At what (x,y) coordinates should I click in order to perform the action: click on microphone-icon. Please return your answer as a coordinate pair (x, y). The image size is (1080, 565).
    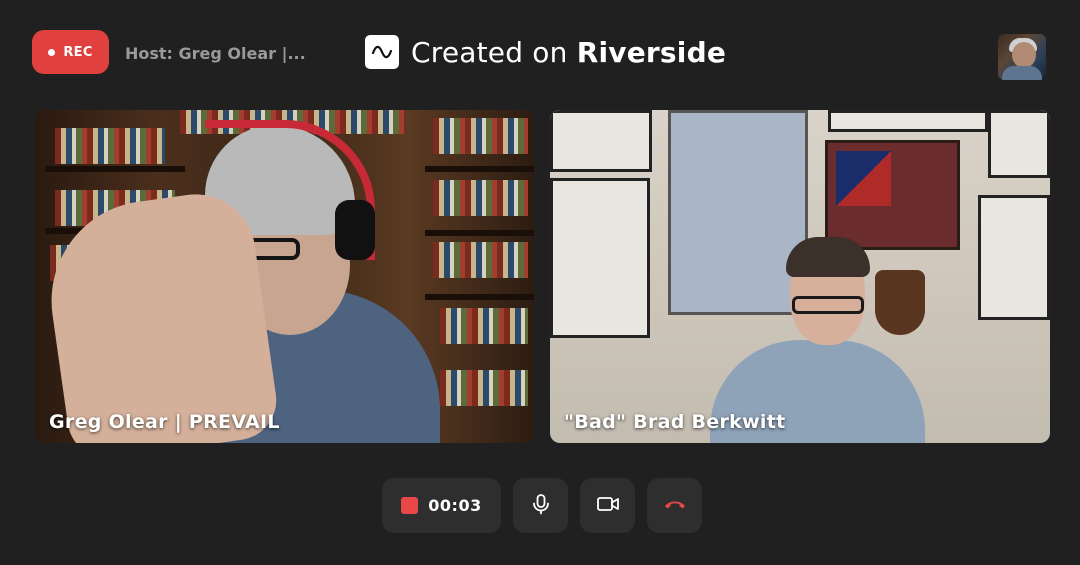
    Looking at the image, I should click on (541, 506).